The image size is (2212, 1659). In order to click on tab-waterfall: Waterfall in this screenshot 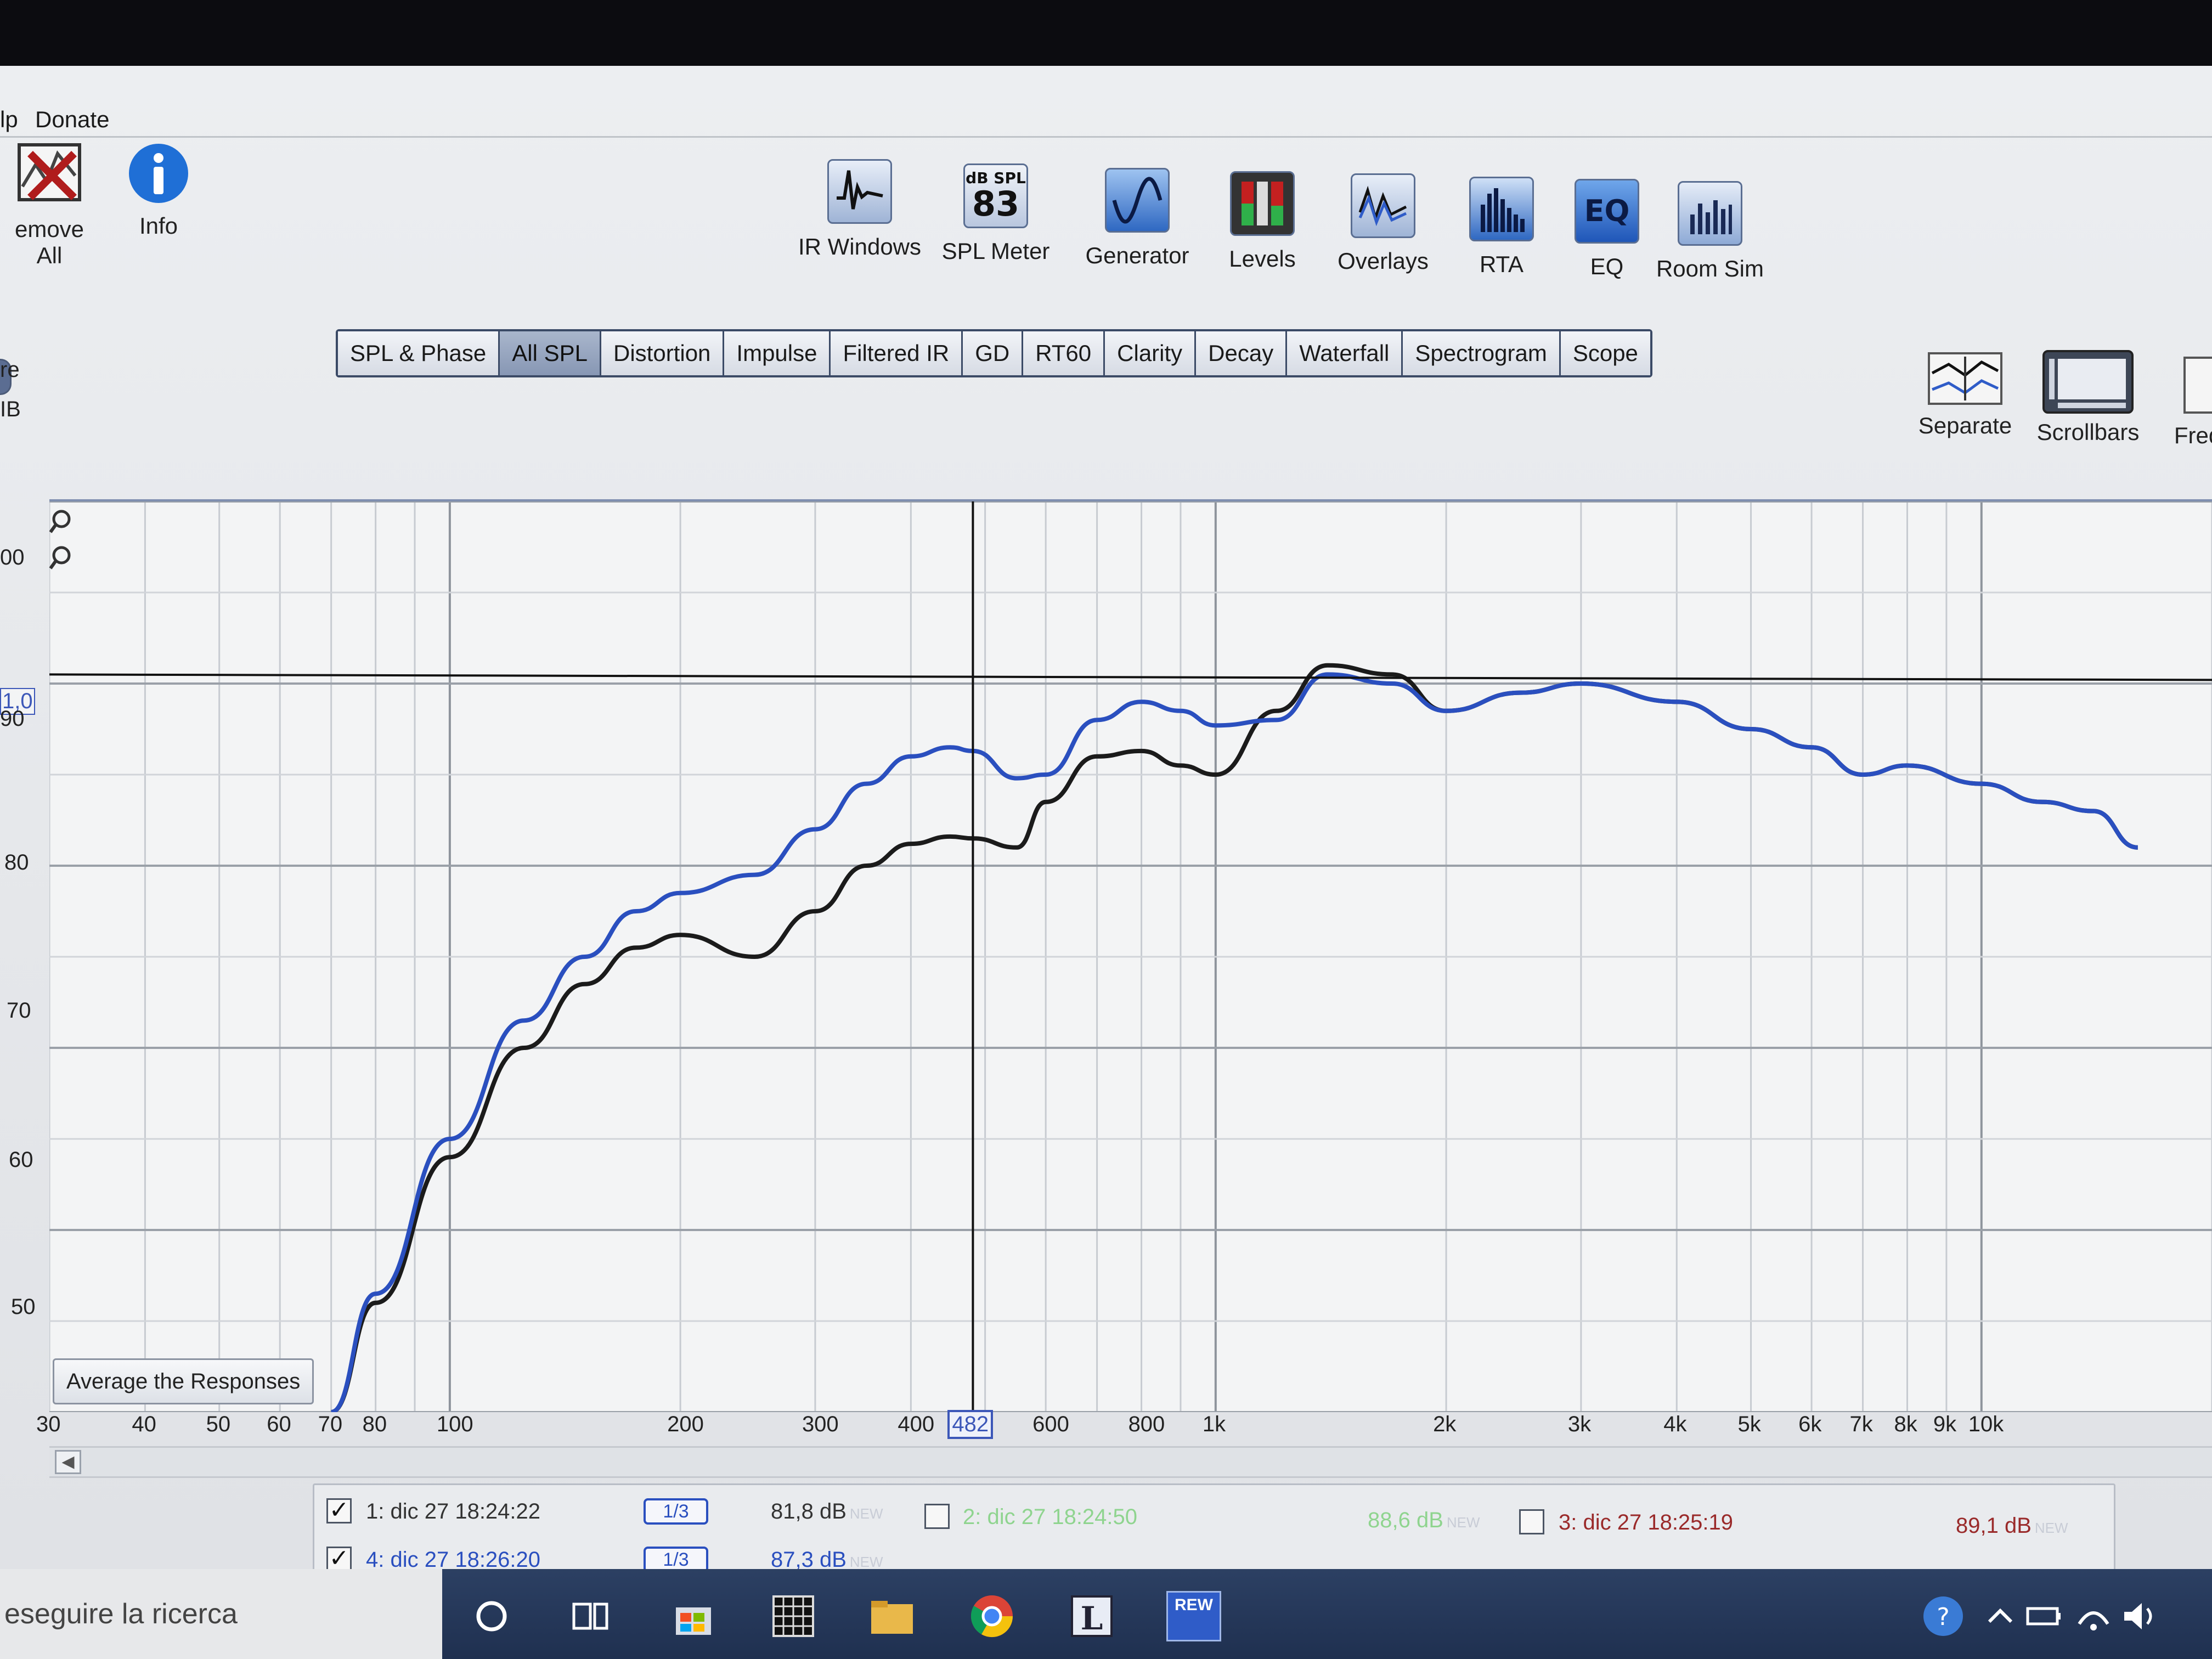, I will do `click(1345, 353)`.